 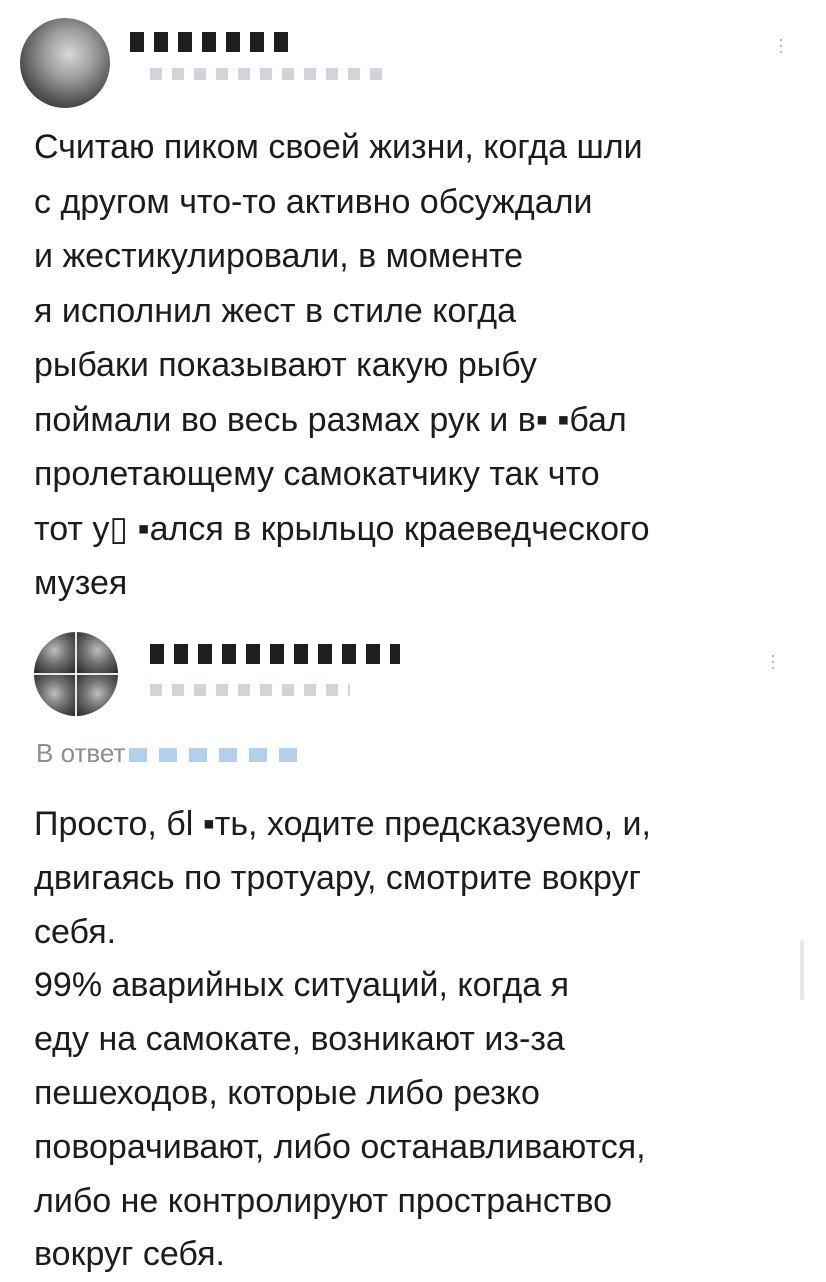 I want to click on author-name-redacted, so click(x=210, y=42).